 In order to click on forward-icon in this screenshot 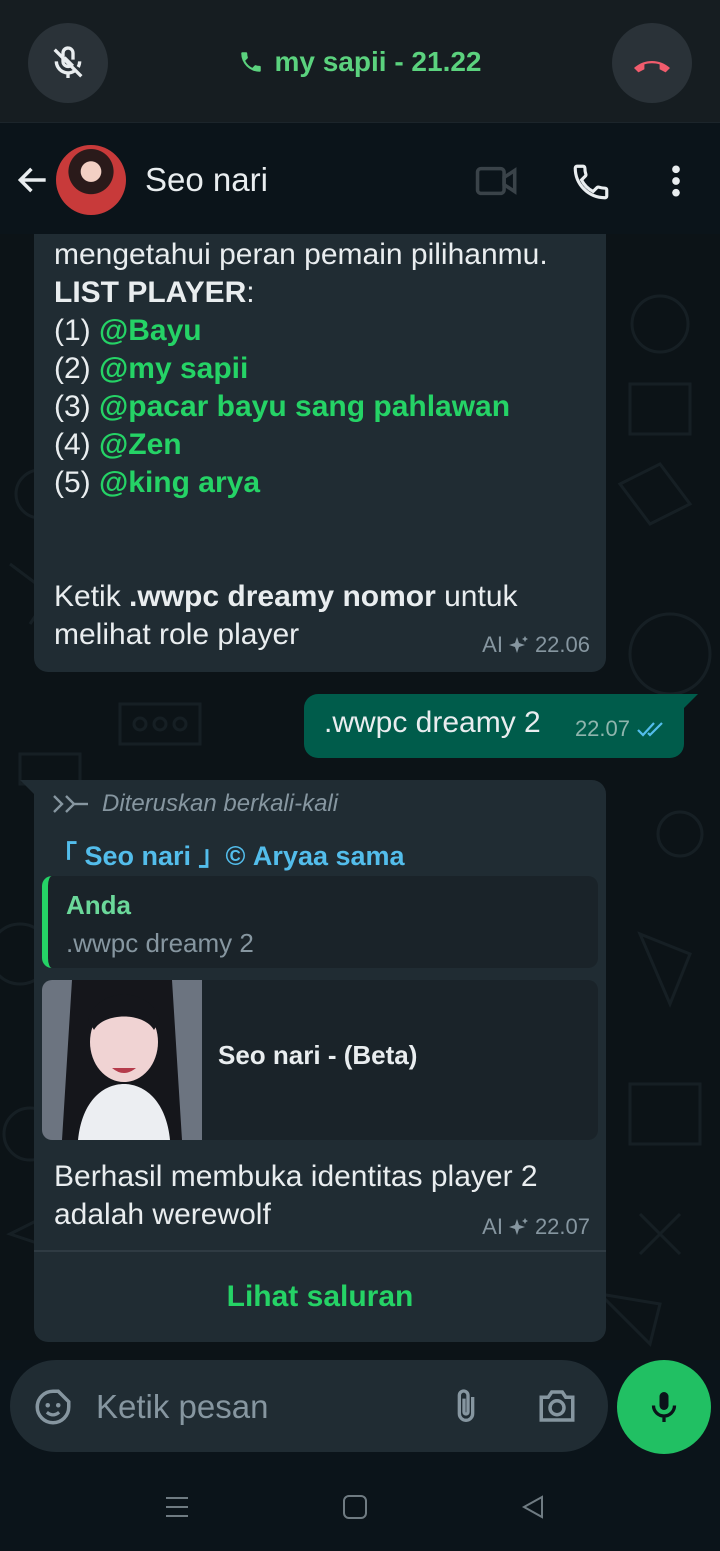, I will do `click(70, 804)`.